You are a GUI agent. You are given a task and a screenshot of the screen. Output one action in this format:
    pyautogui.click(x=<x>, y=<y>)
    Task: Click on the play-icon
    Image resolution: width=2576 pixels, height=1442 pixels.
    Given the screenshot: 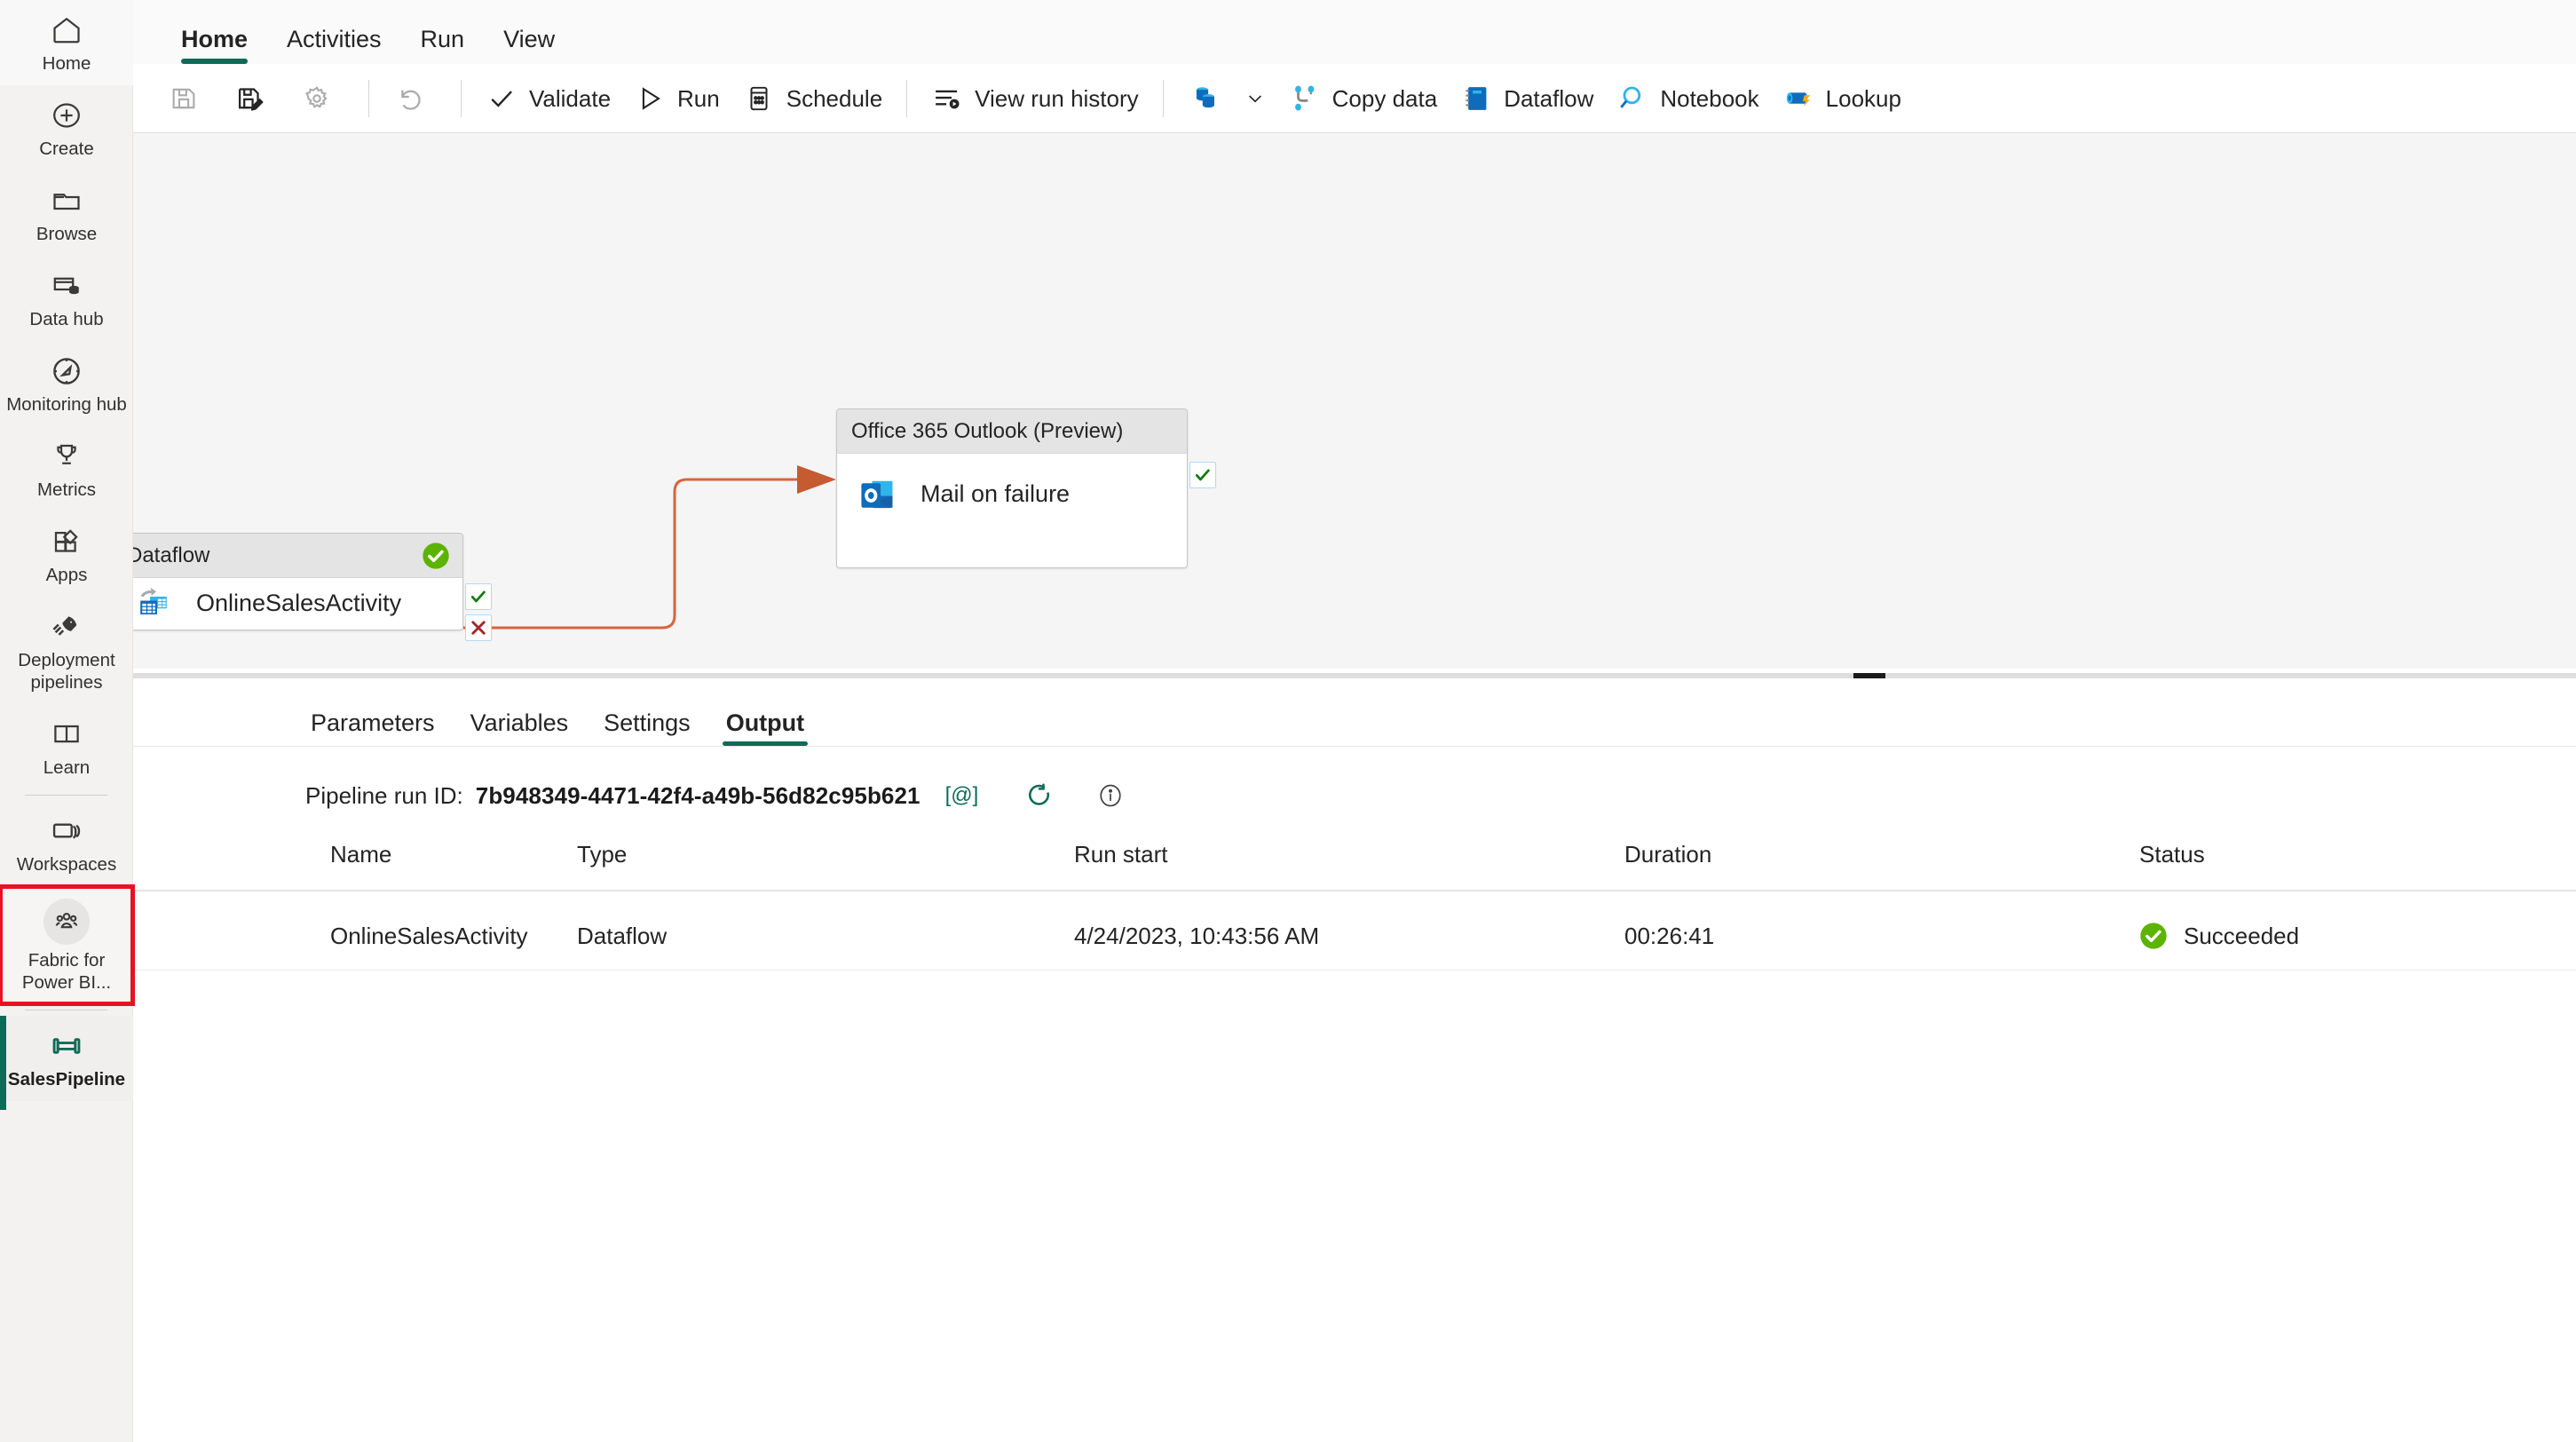 What is the action you would take?
    pyautogui.click(x=650, y=99)
    